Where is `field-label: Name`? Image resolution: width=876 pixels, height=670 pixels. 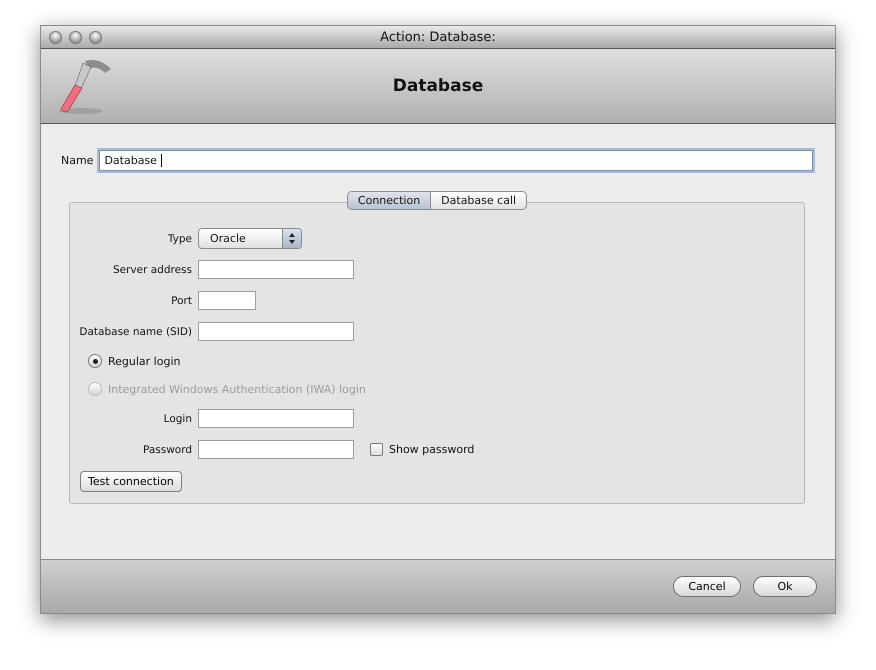
field-label: Name is located at coordinates (77, 160).